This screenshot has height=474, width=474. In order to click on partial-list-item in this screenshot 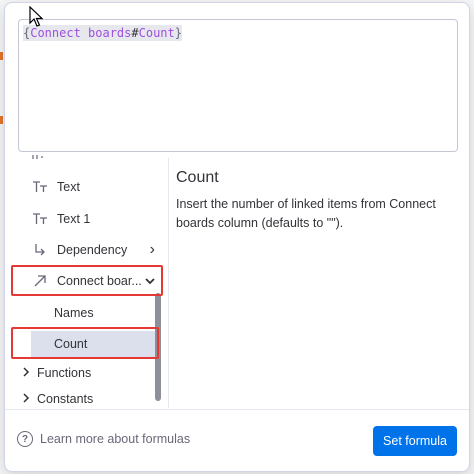, I will do `click(46, 158)`.